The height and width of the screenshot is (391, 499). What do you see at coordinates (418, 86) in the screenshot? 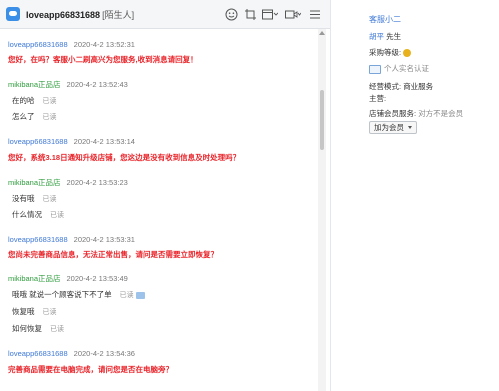
I see `business-value: 商业服务` at bounding box center [418, 86].